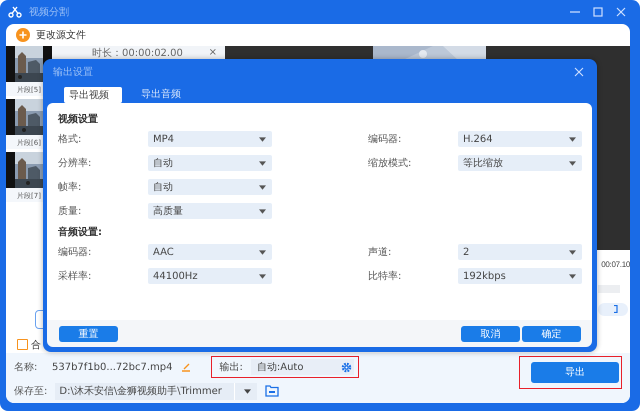 This screenshot has height=411, width=640. What do you see at coordinates (70, 211) in the screenshot?
I see `field-label: 质量:` at bounding box center [70, 211].